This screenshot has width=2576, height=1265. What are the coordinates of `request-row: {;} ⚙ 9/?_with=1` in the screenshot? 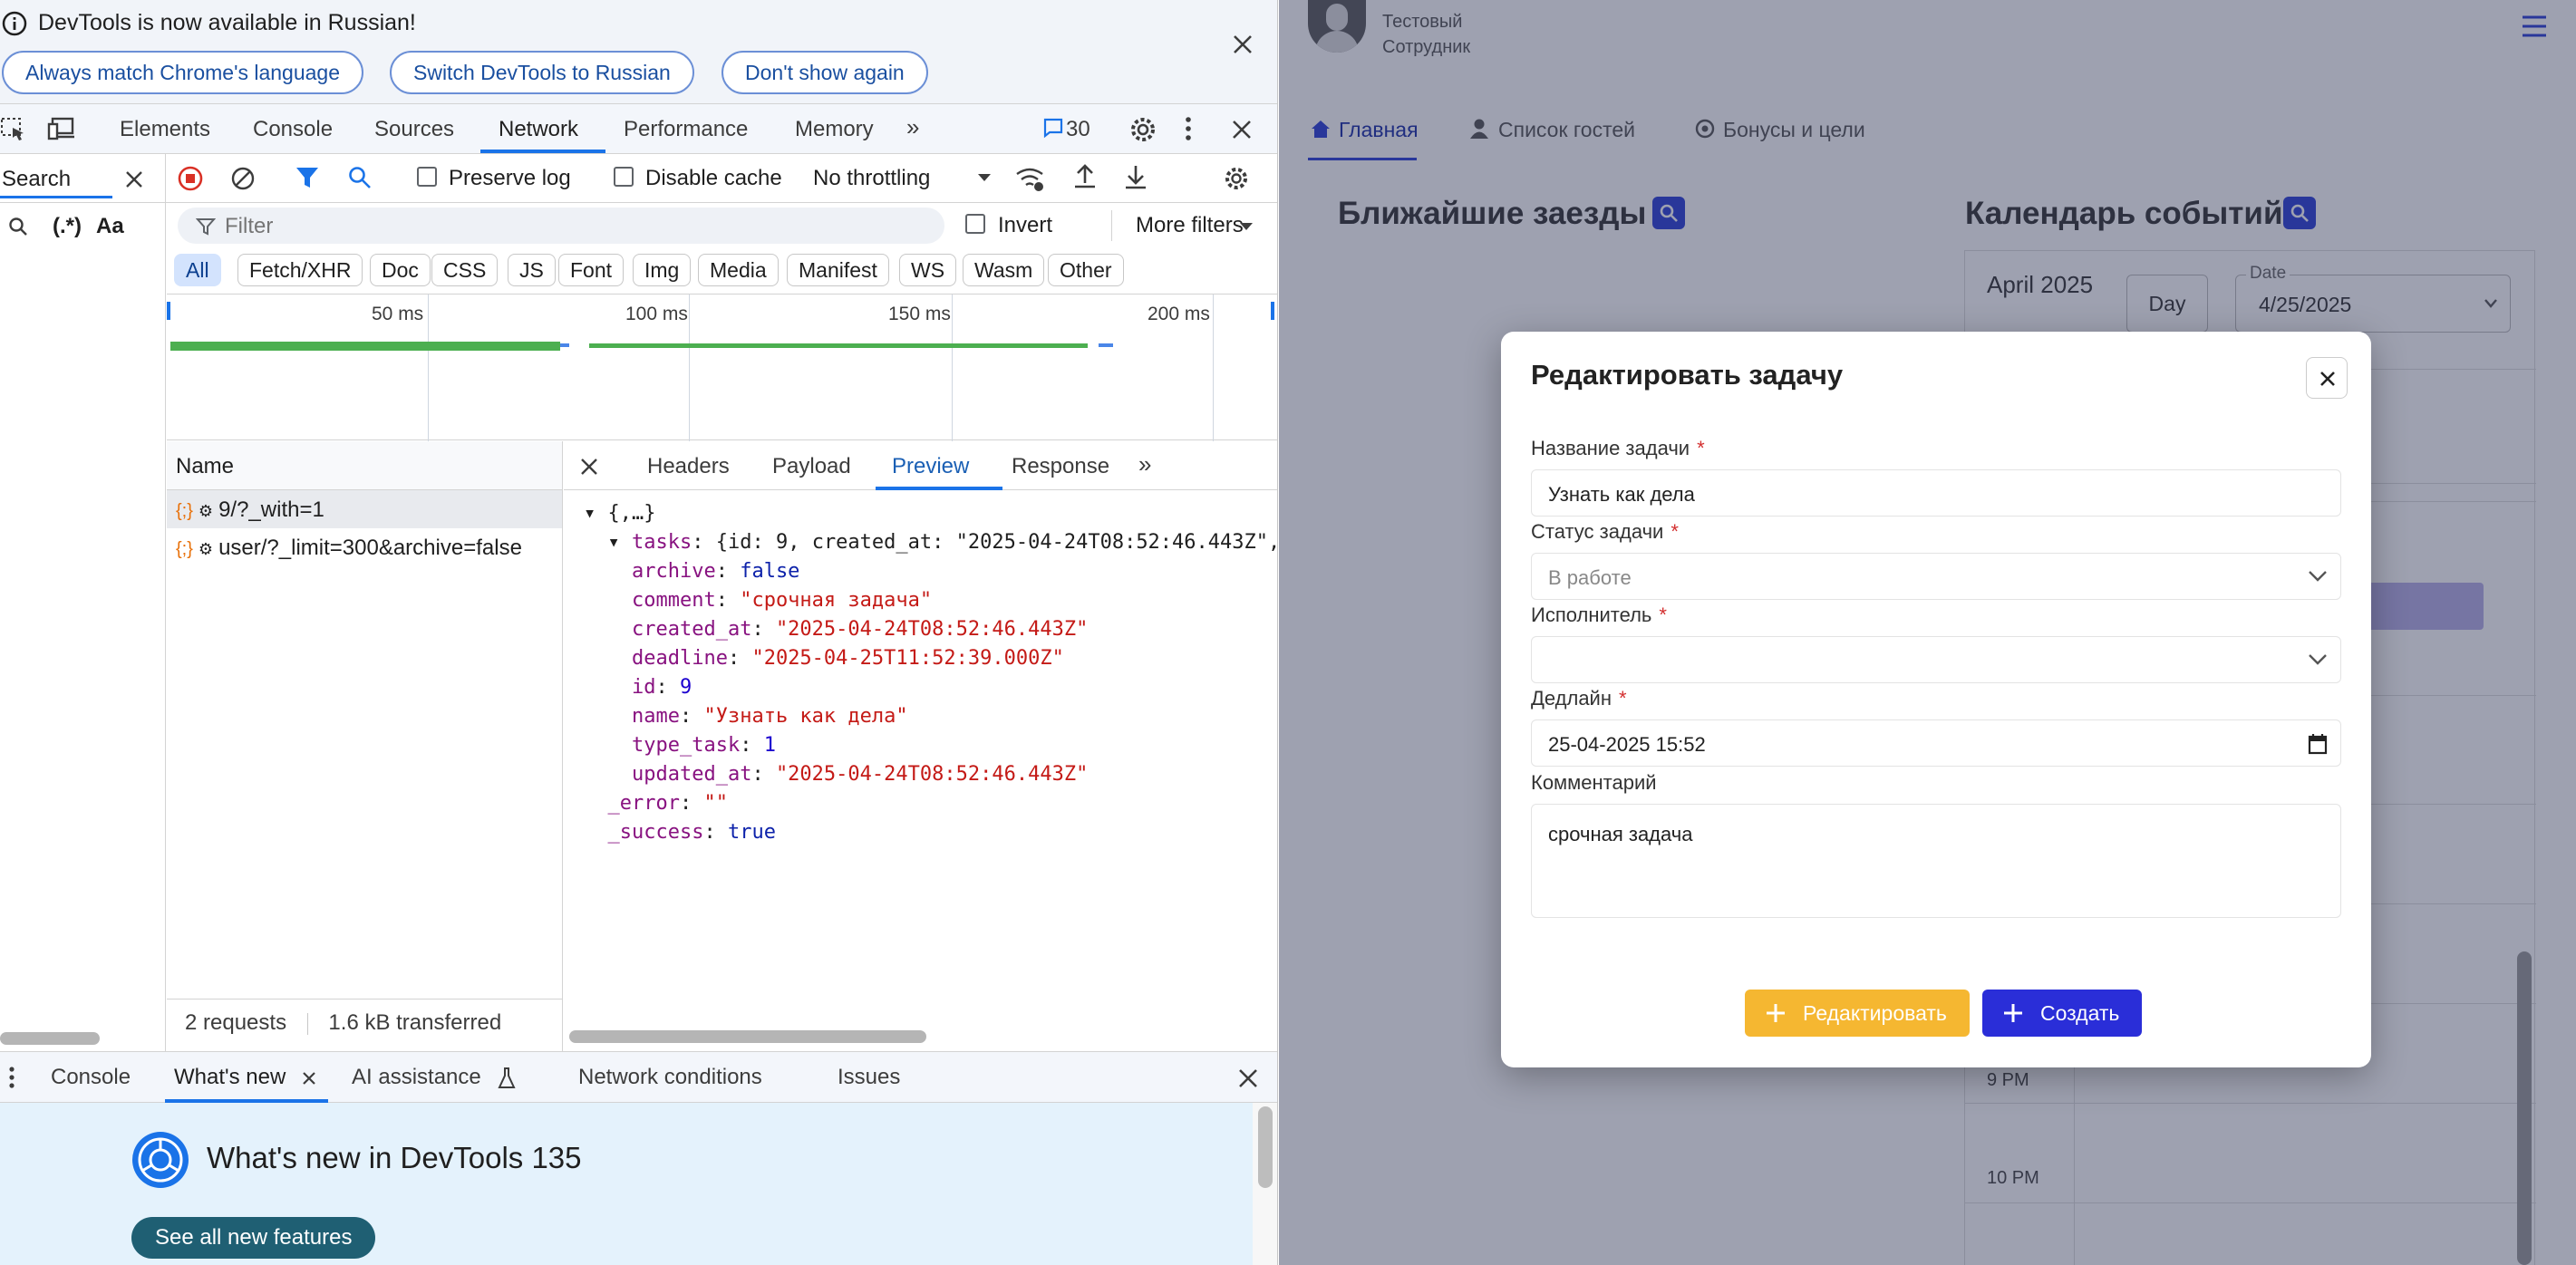 It's located at (364, 509).